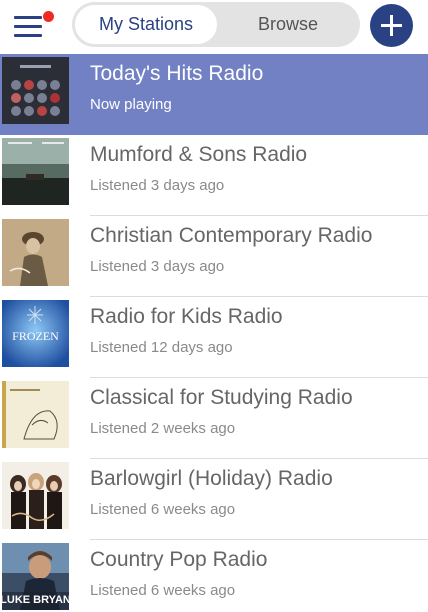  I want to click on station-status: Listened 12 days ago, so click(161, 347).